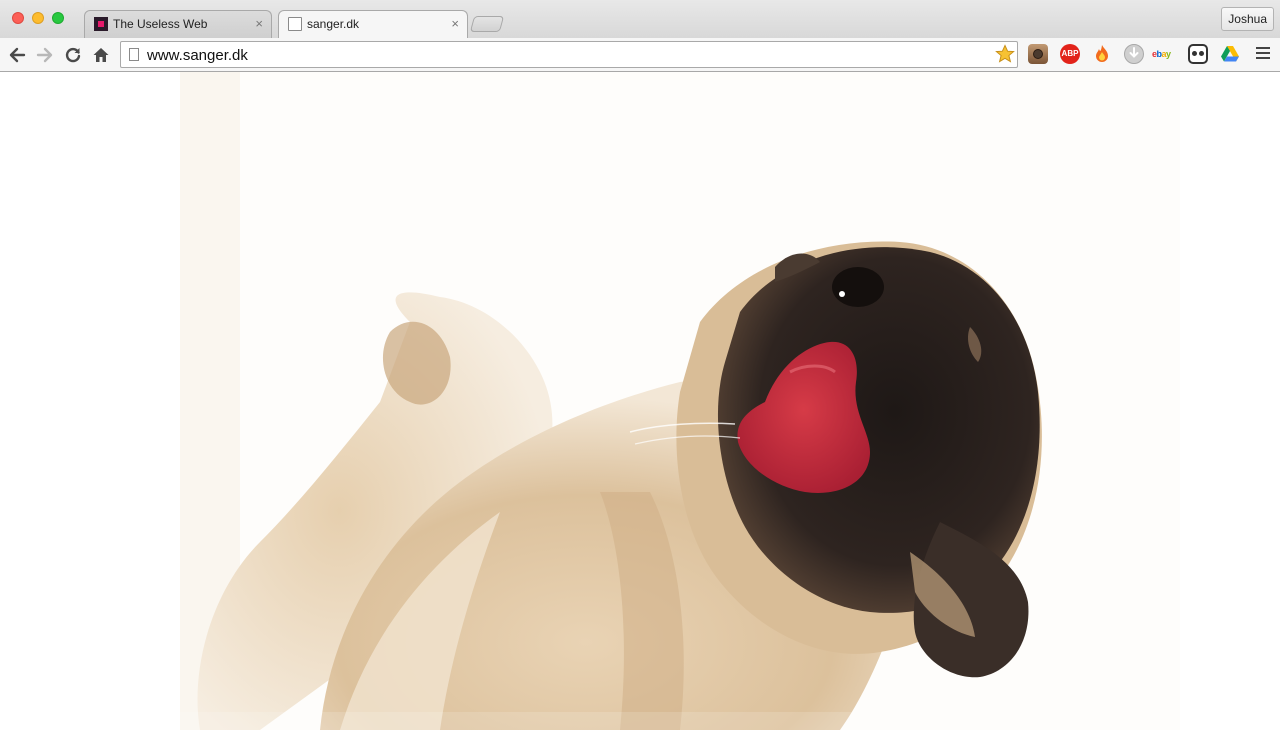 Image resolution: width=1280 pixels, height=730 pixels. Describe the element at coordinates (1165, 54) in the screenshot. I see `ebay-icon: ebay` at that location.